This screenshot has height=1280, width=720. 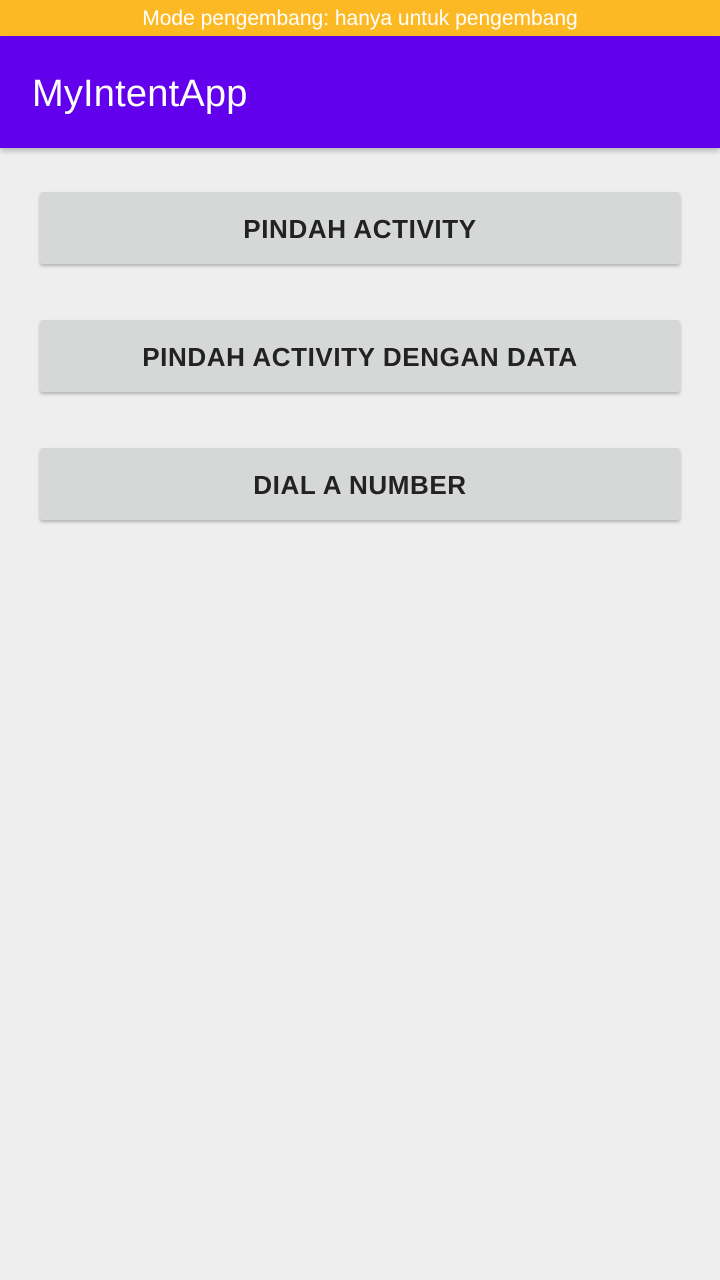 What do you see at coordinates (360, 92) in the screenshot?
I see `app-bar: MyIntentApp` at bounding box center [360, 92].